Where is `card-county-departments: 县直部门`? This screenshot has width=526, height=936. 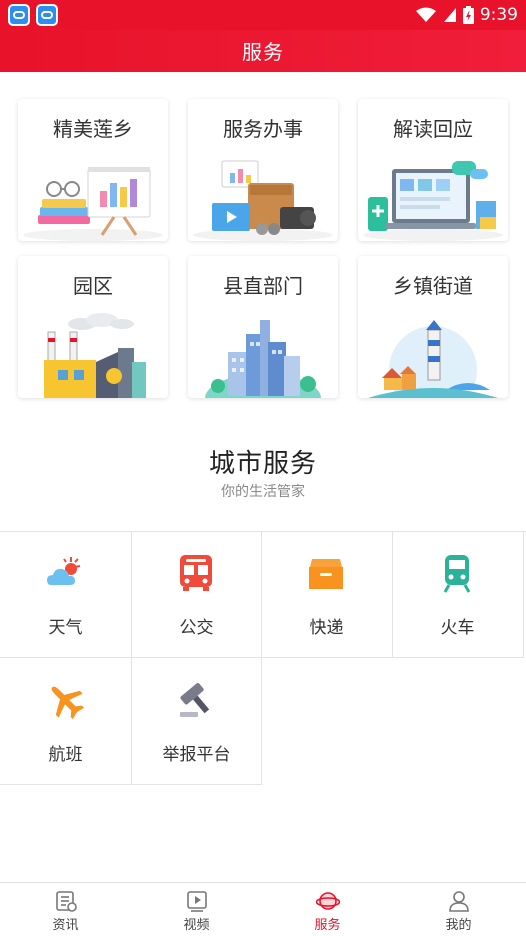
card-county-departments: 县直部门 is located at coordinates (263, 327).